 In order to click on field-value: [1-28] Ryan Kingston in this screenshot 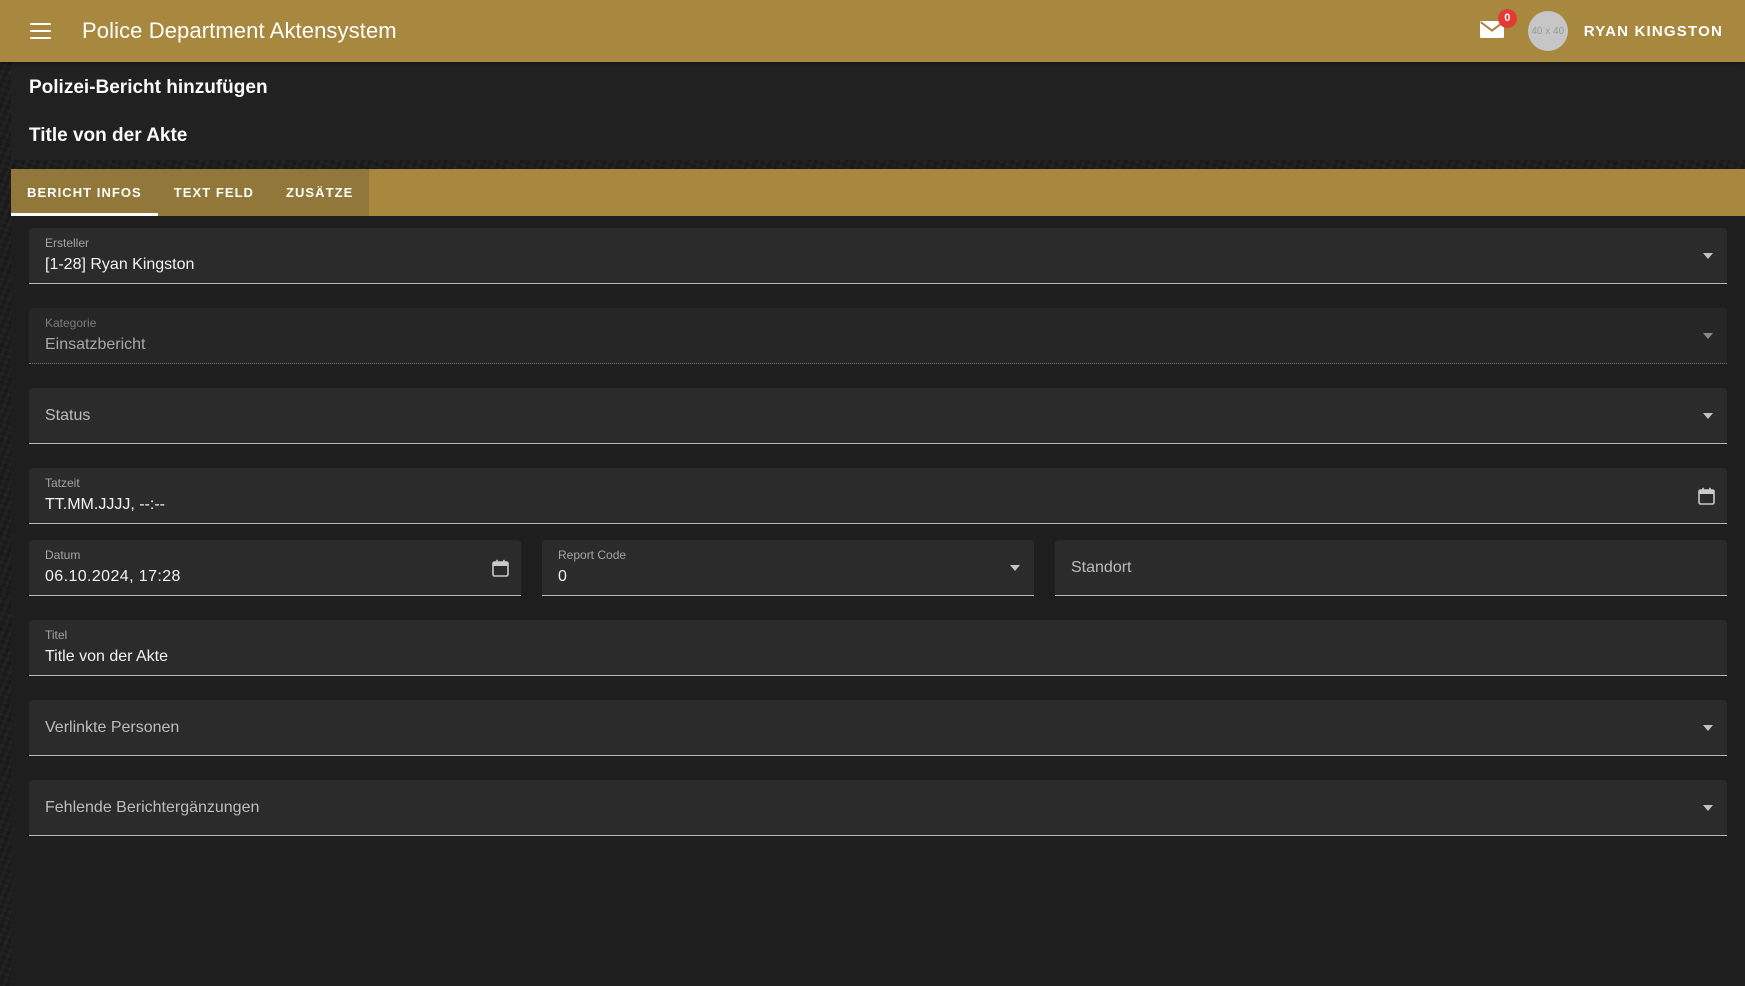, I will do `click(120, 265)`.